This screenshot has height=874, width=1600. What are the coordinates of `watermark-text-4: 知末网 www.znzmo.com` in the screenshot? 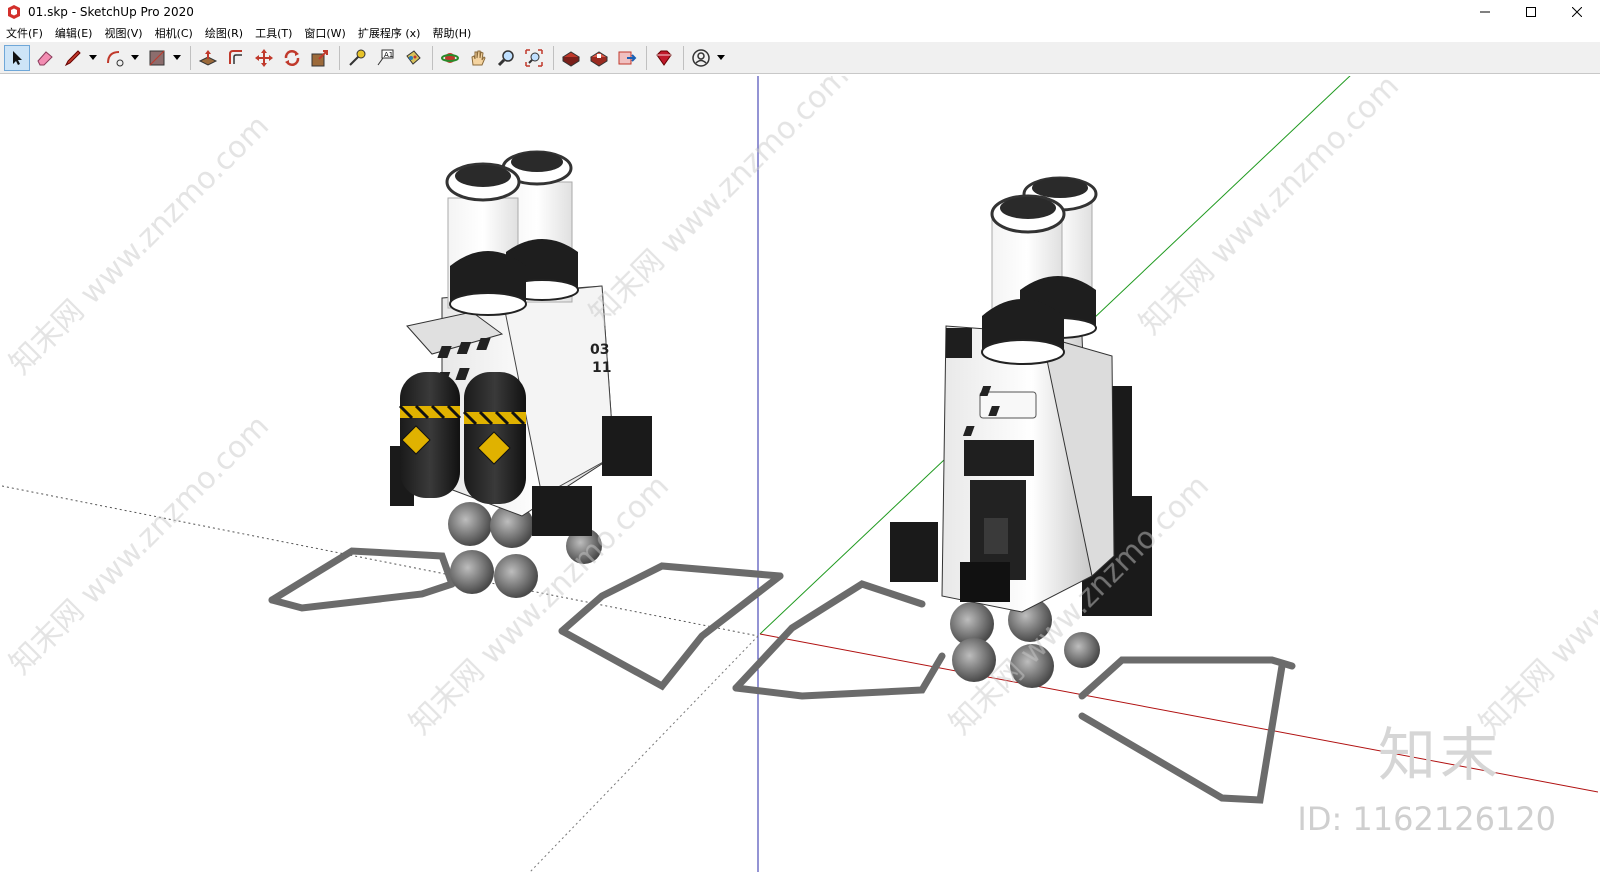 It's located at (139, 545).